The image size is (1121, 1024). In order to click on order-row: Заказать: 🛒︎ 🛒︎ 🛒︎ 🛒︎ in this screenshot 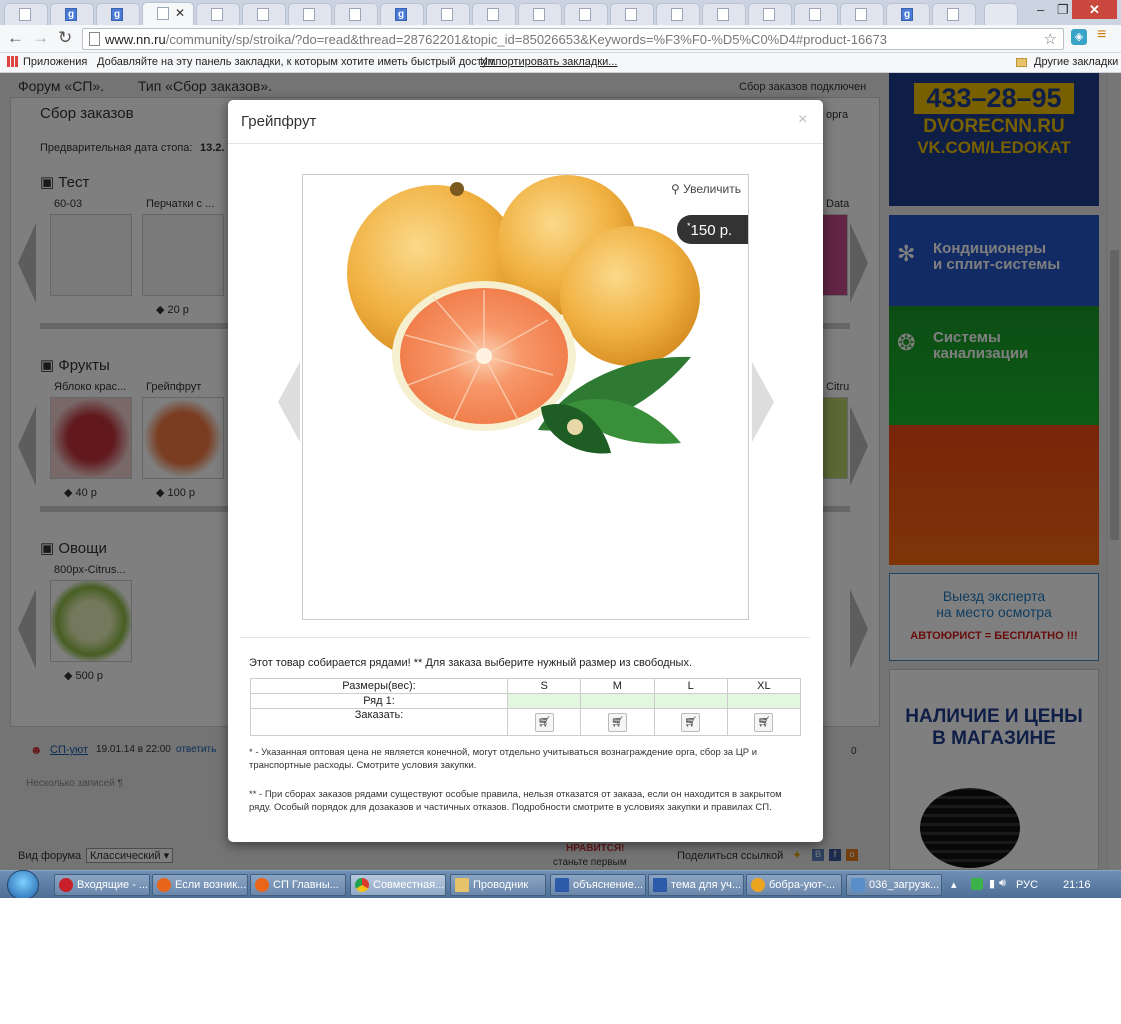, I will do `click(526, 722)`.